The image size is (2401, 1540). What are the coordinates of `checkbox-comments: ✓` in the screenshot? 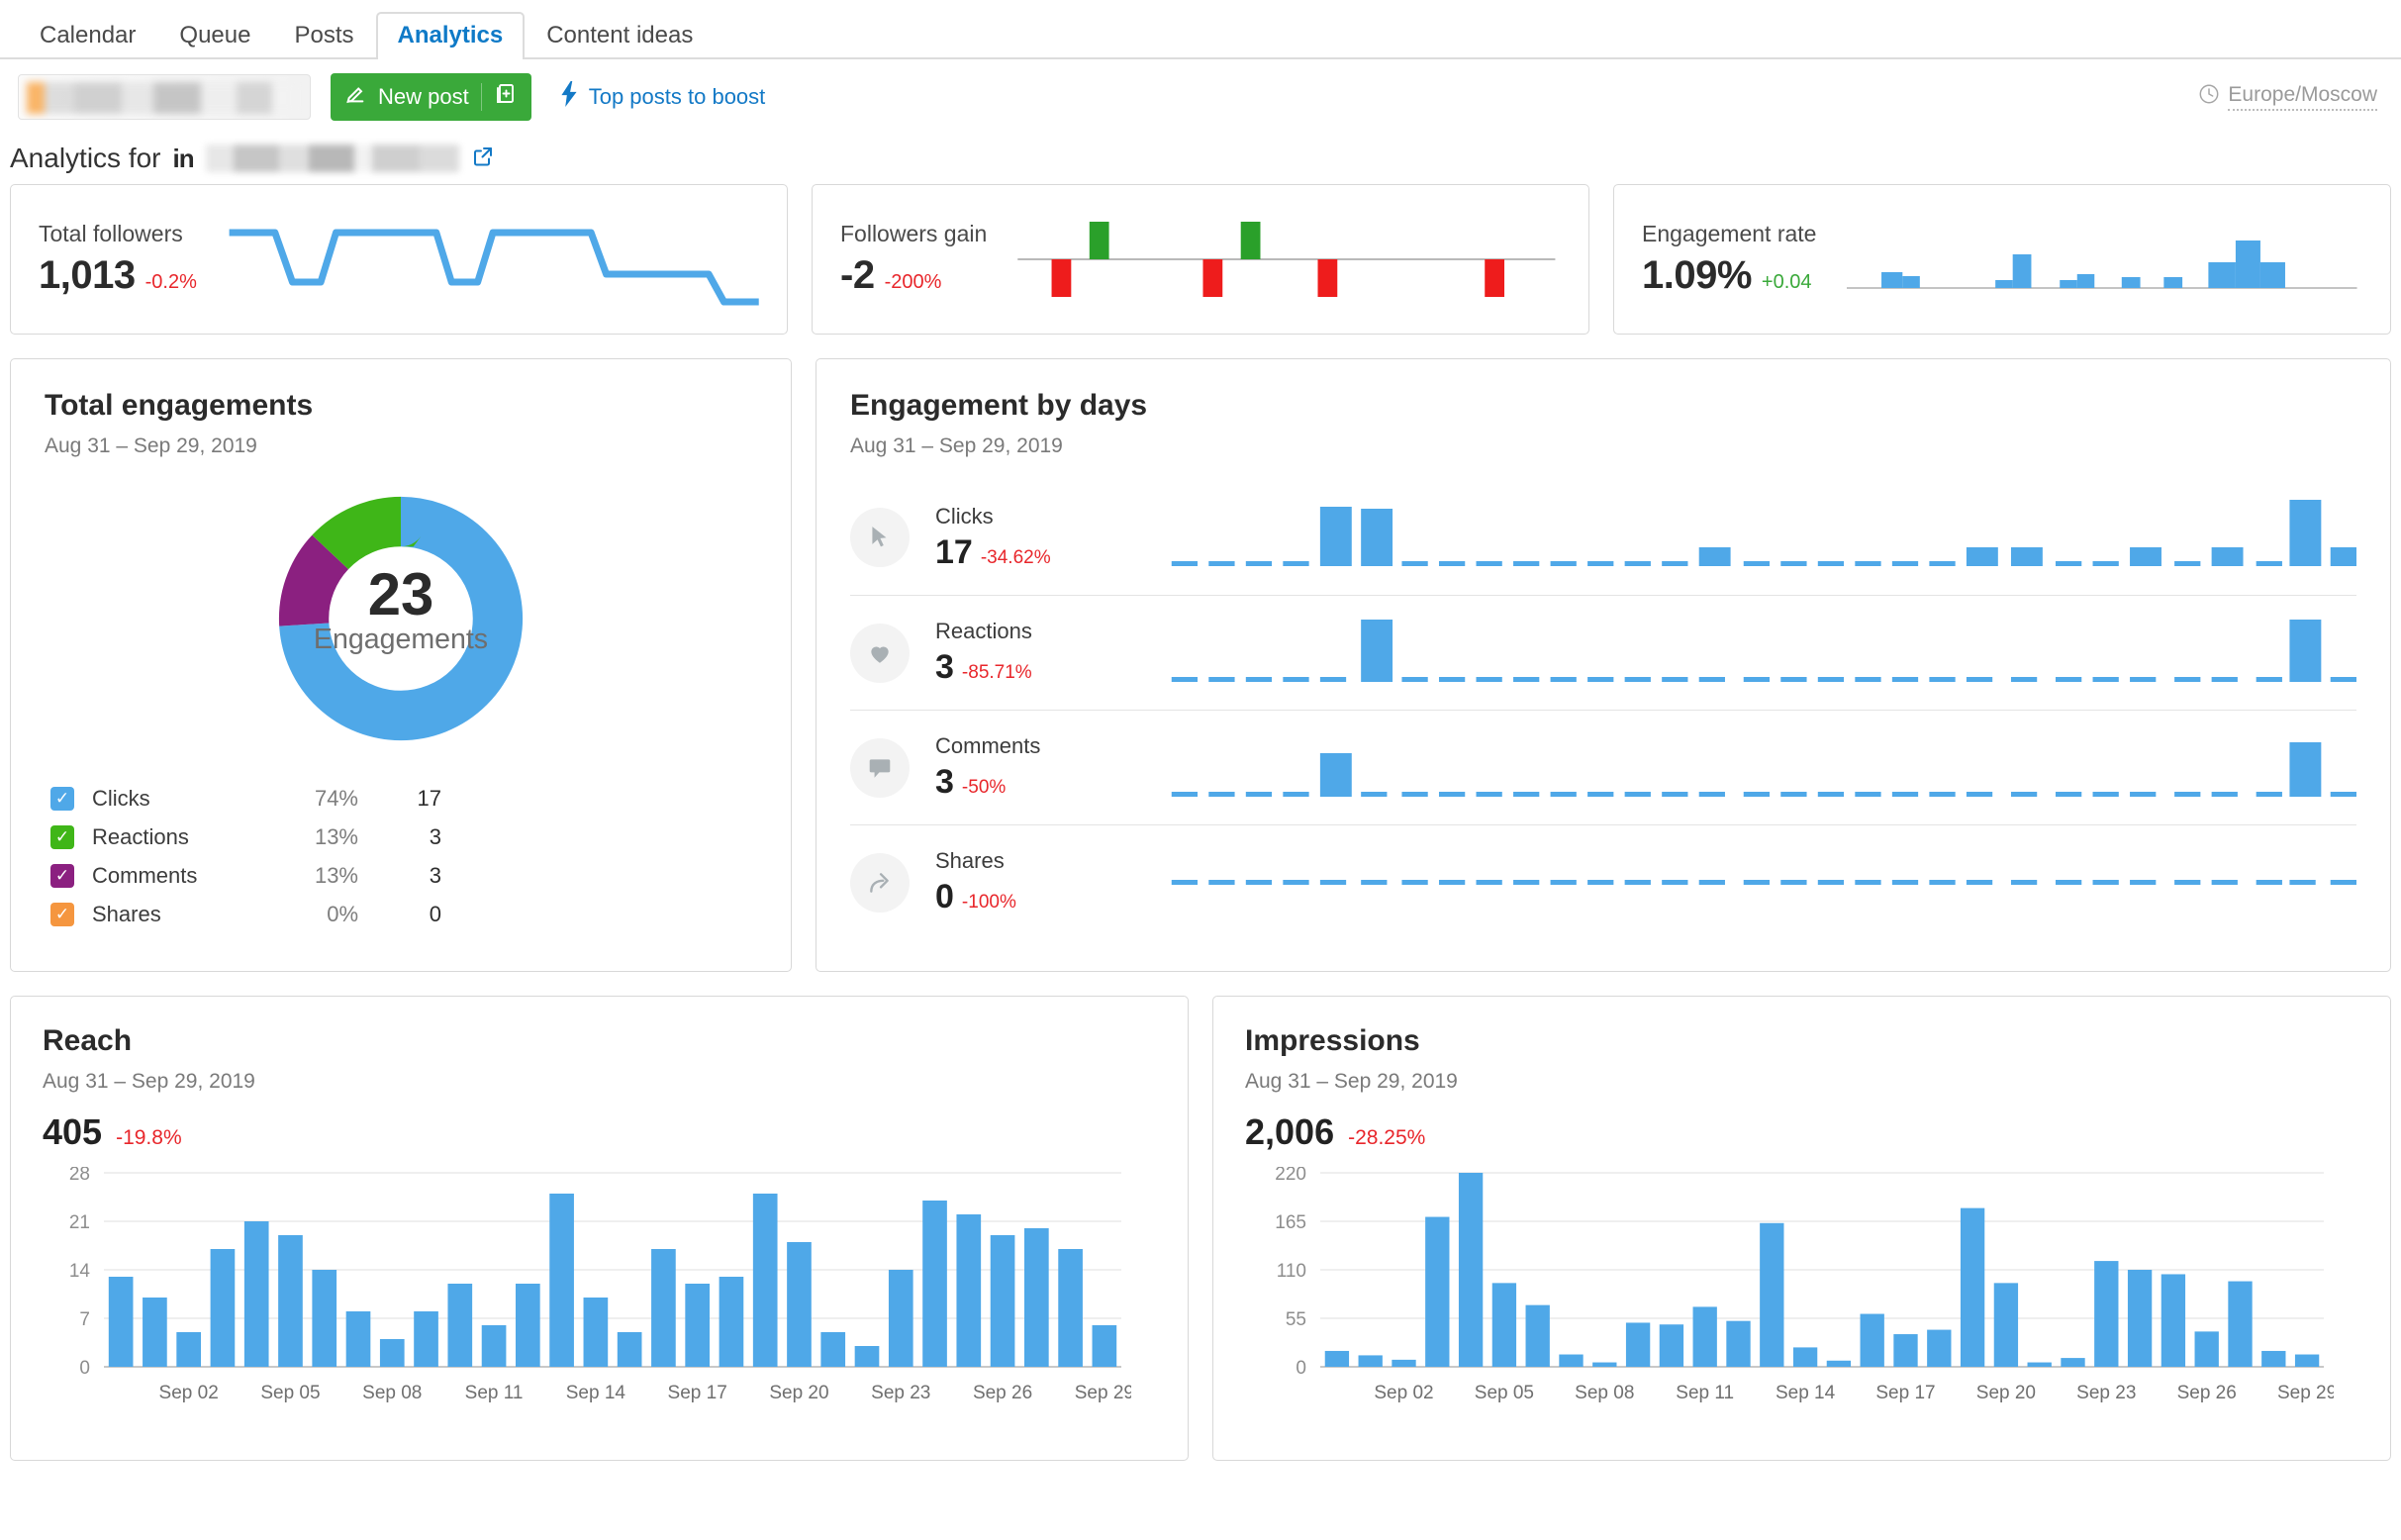 It's located at (62, 876).